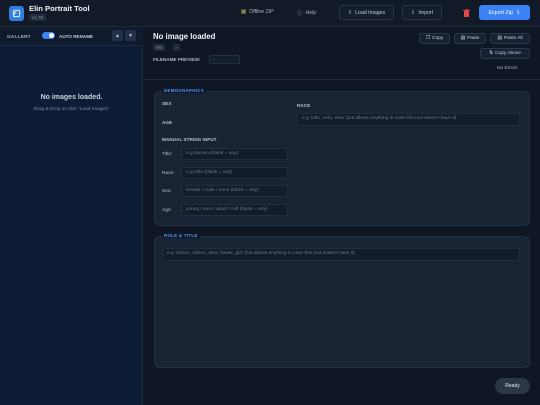 Image resolution: width=540 pixels, height=405 pixels. I want to click on auto-rename-label: AUTO RENAME, so click(76, 36).